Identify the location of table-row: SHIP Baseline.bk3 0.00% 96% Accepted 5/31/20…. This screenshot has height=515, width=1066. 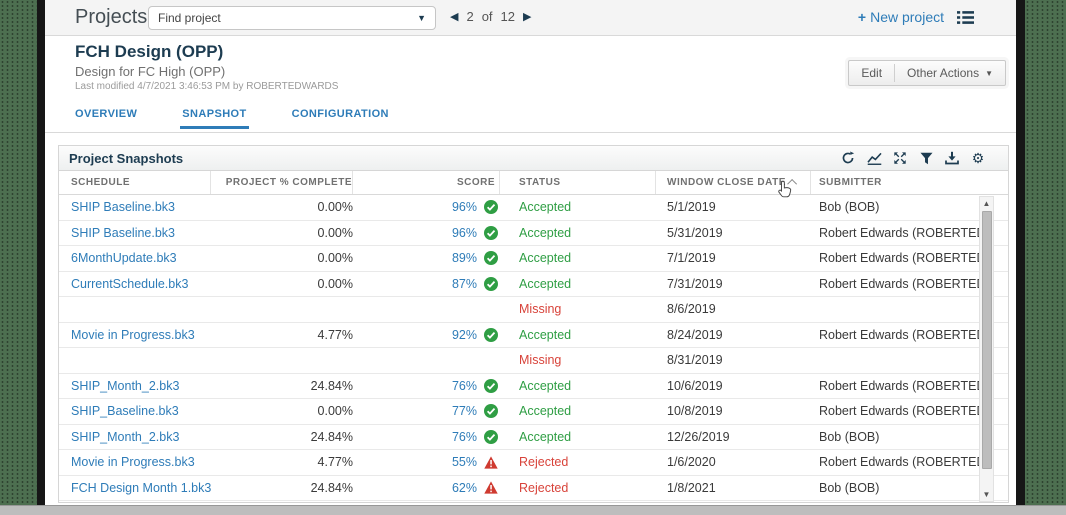
(533, 233).